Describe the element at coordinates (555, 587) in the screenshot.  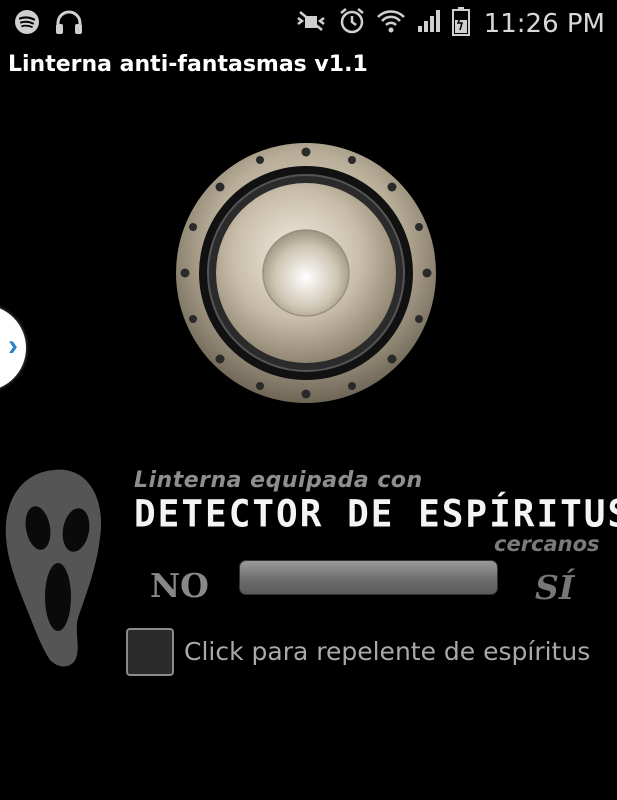
I see `detector-label-si: SÍ` at that location.